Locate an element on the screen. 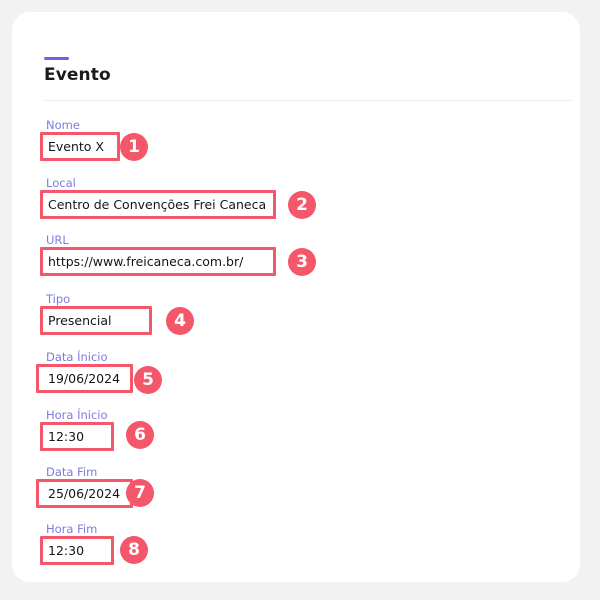 The image size is (600, 600). field-data-fim: Data Fim is located at coordinates (84, 486).